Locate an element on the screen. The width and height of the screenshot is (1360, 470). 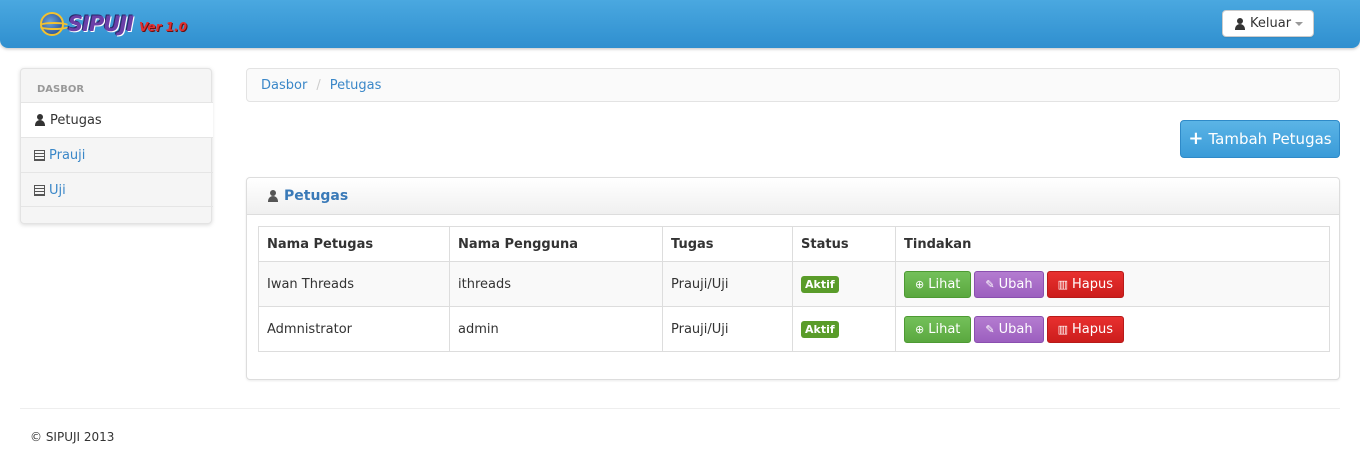
add-petugas-button: + Tambah Petugas is located at coordinates (1260, 139).